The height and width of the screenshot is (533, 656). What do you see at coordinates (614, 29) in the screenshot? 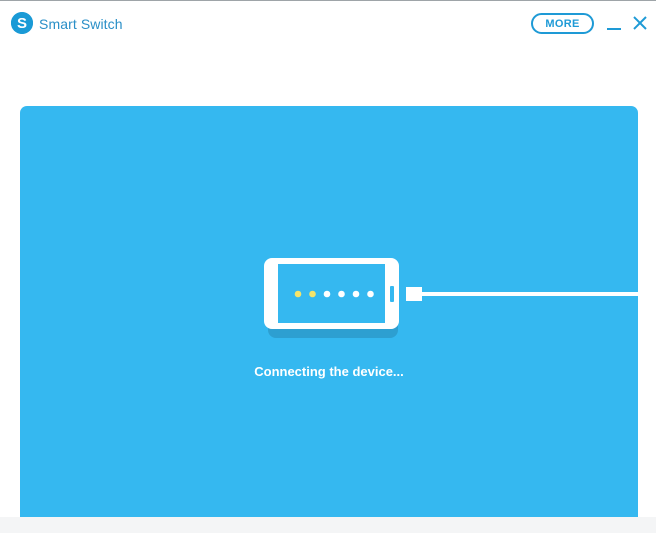
I see `minimize-icon` at bounding box center [614, 29].